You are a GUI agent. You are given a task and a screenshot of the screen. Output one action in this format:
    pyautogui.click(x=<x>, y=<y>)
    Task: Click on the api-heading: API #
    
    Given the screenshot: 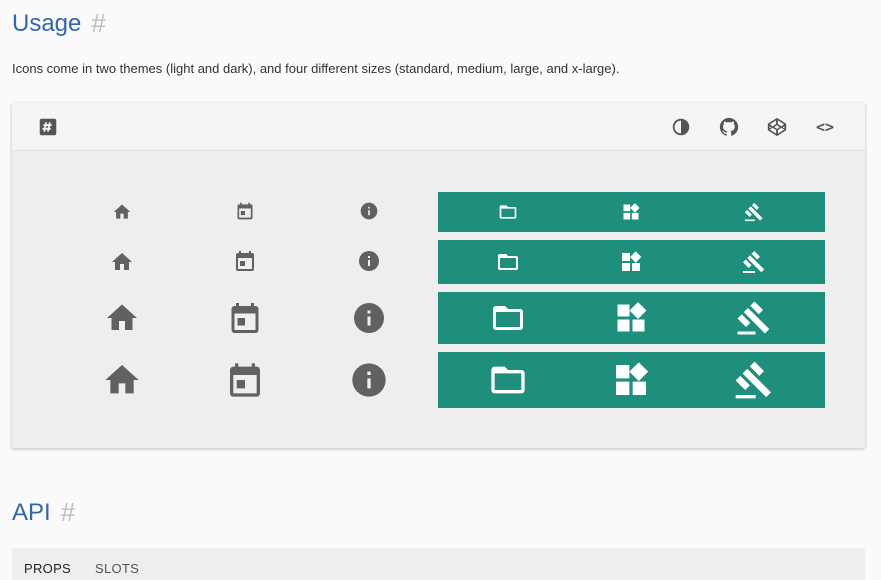 What is the action you would take?
    pyautogui.click(x=43, y=512)
    